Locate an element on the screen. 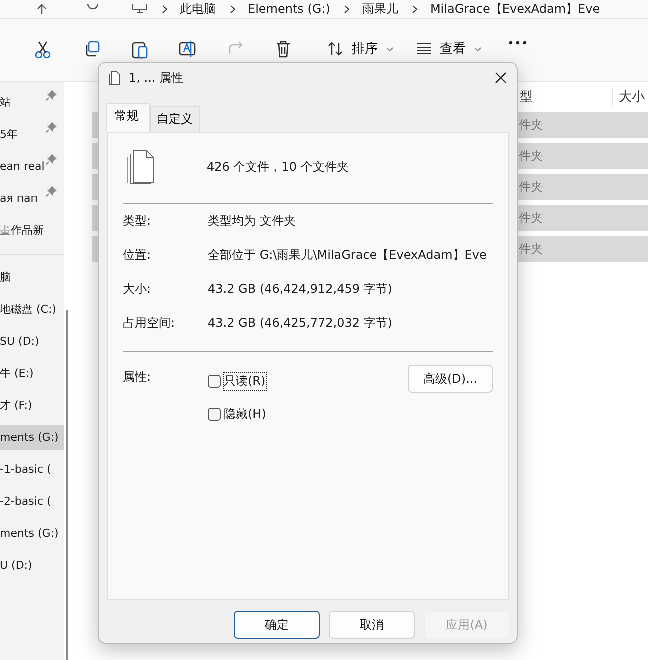 The image size is (648, 660). close-icon is located at coordinates (501, 78).